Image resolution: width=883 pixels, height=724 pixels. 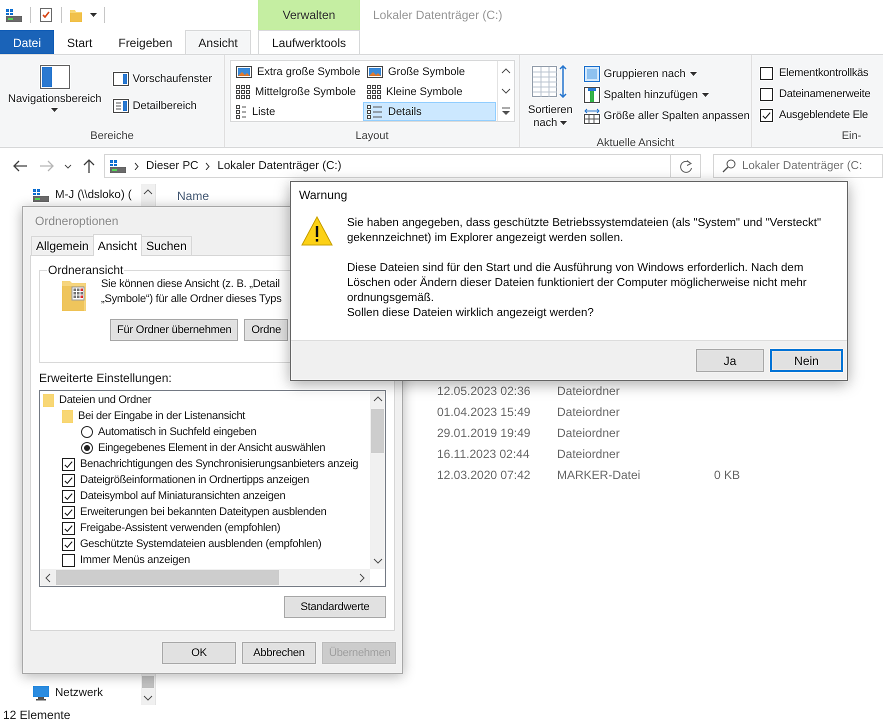 What do you see at coordinates (812, 166) in the screenshot?
I see `search-input: Lokaler Datenträger (C:` at bounding box center [812, 166].